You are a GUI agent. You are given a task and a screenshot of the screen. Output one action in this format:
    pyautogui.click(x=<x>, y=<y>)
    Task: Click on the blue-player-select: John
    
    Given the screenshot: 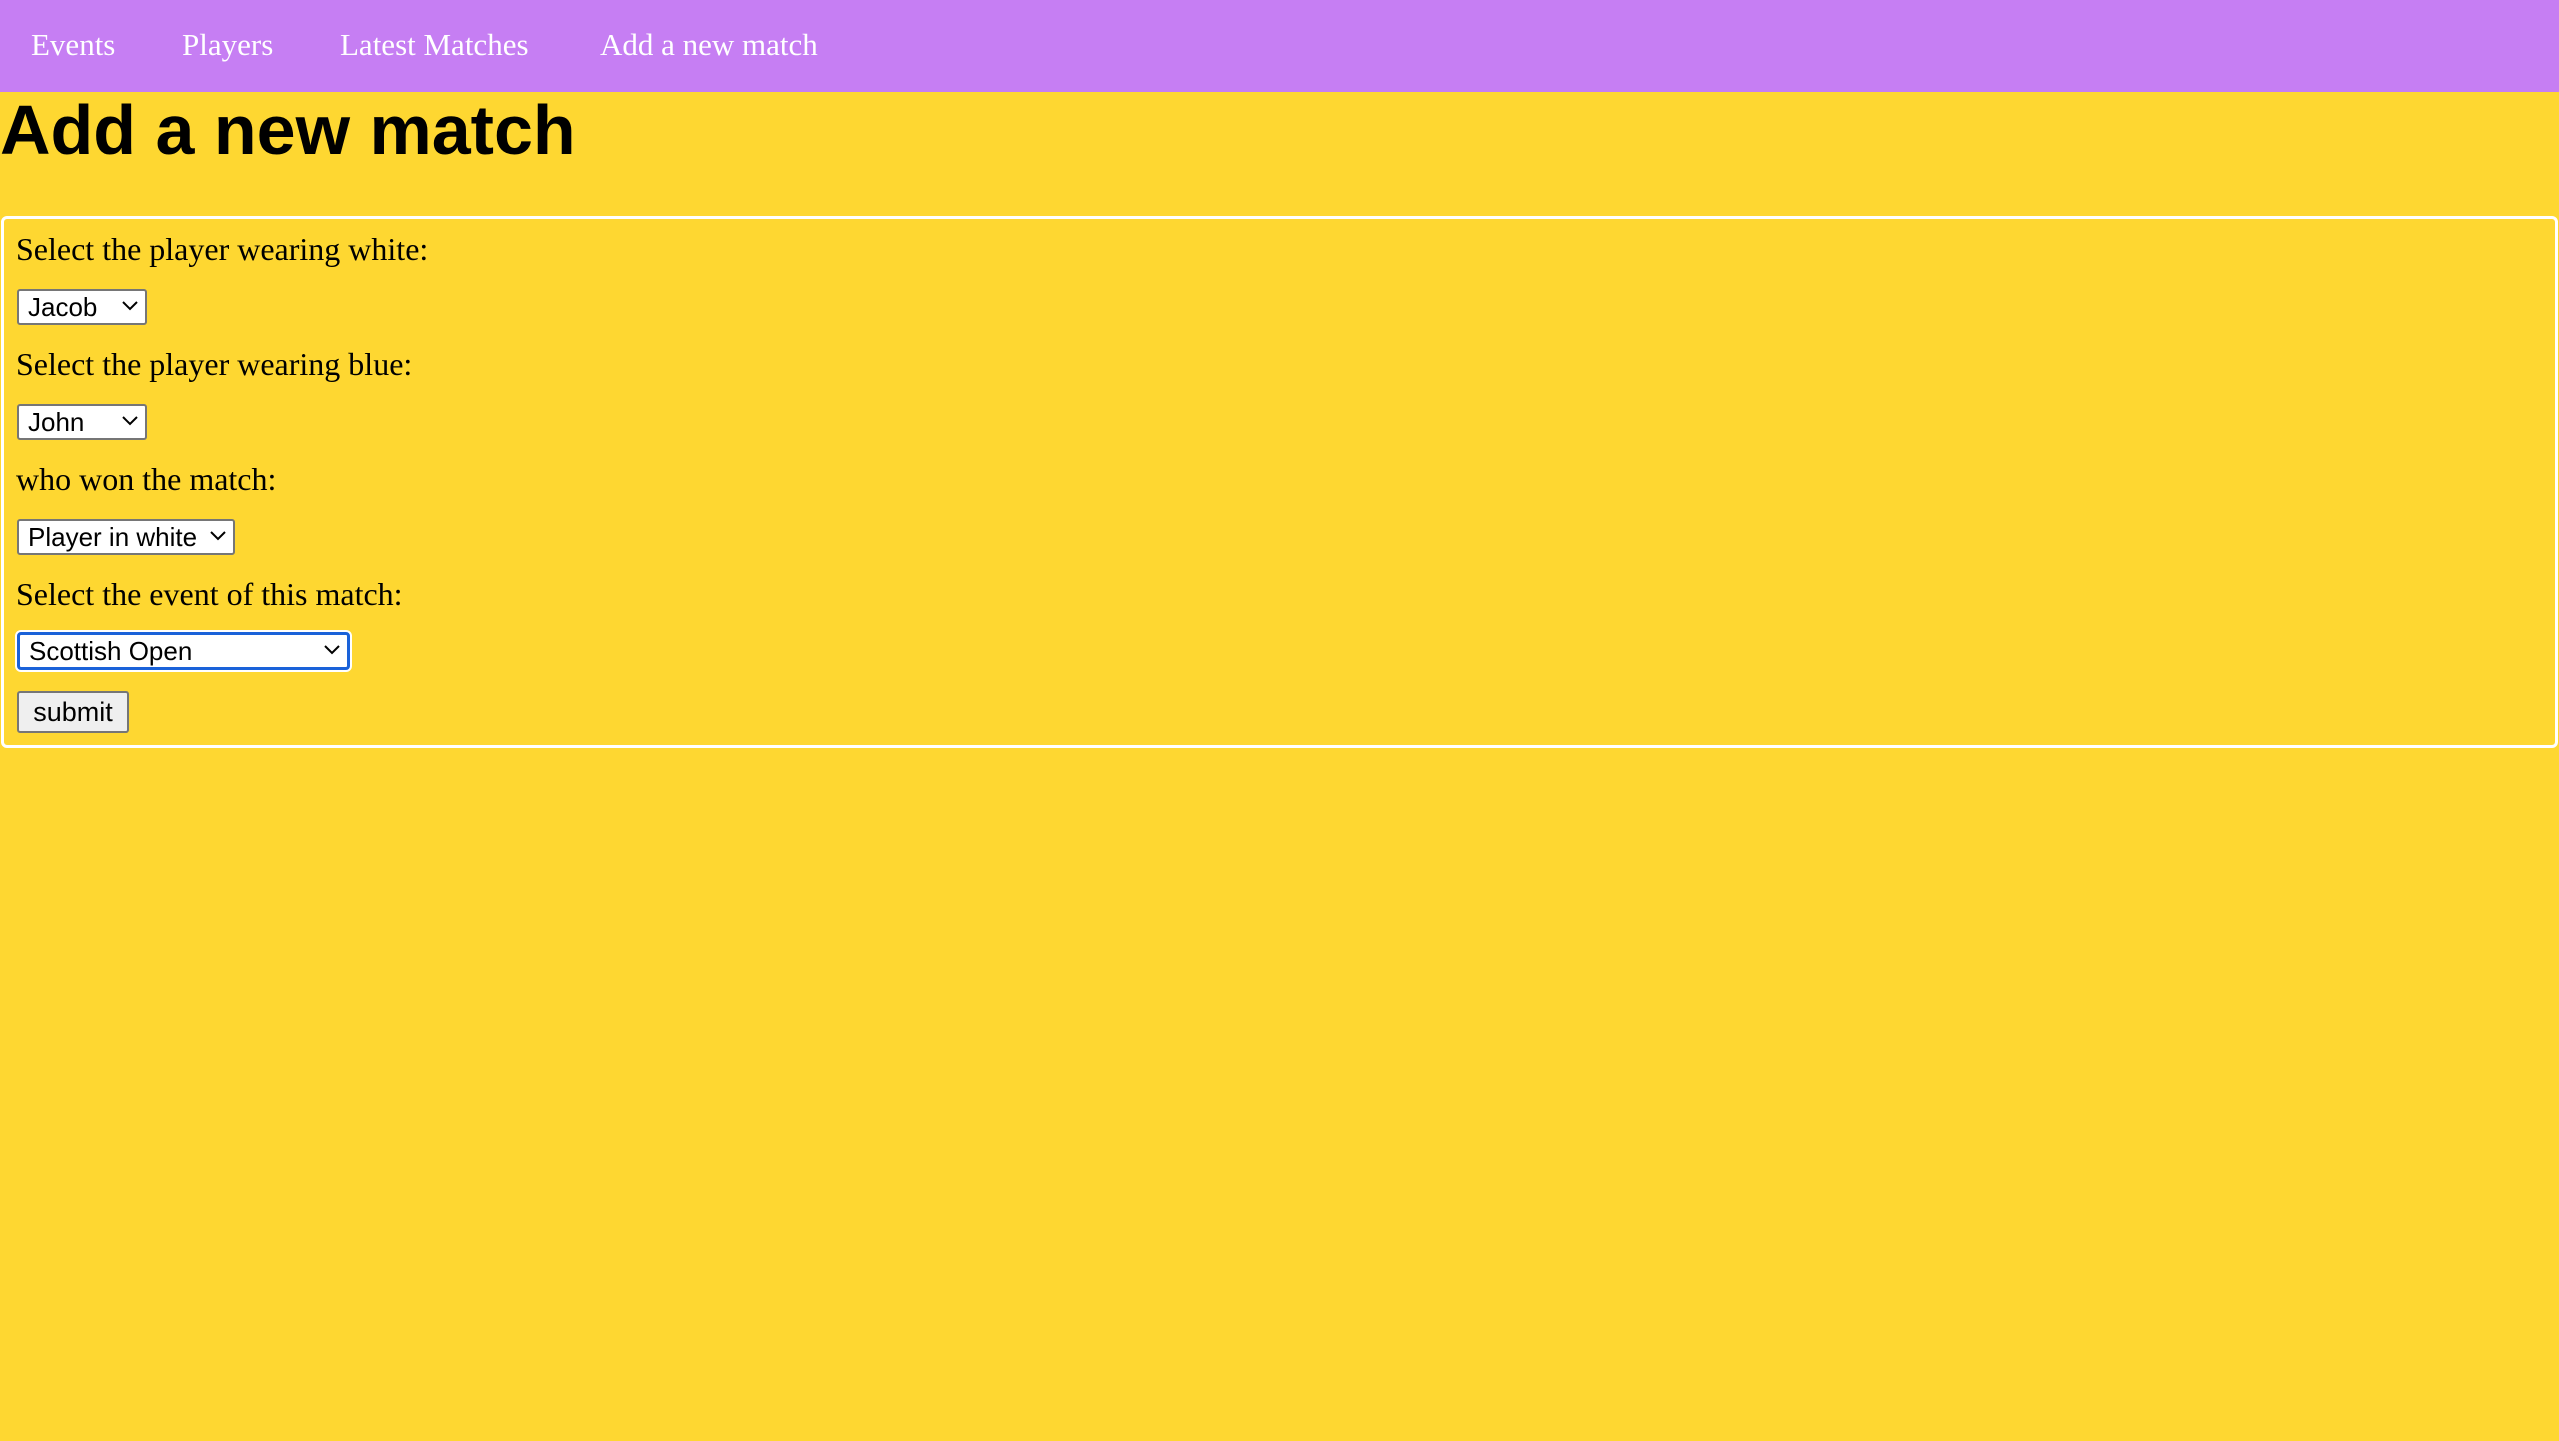 What is the action you would take?
    pyautogui.click(x=82, y=422)
    